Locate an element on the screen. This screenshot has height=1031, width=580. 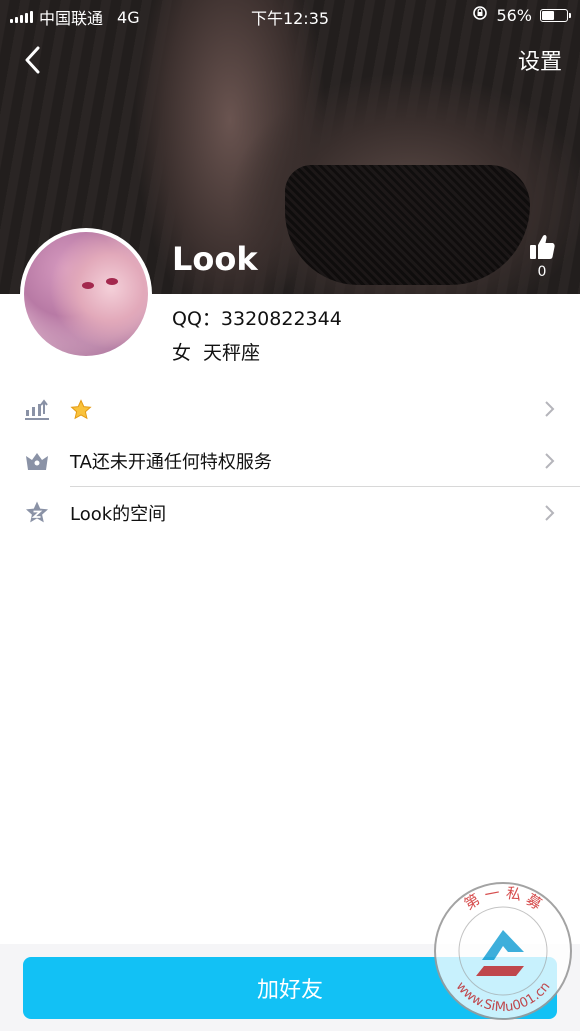
gender: 女 is located at coordinates (182, 353).